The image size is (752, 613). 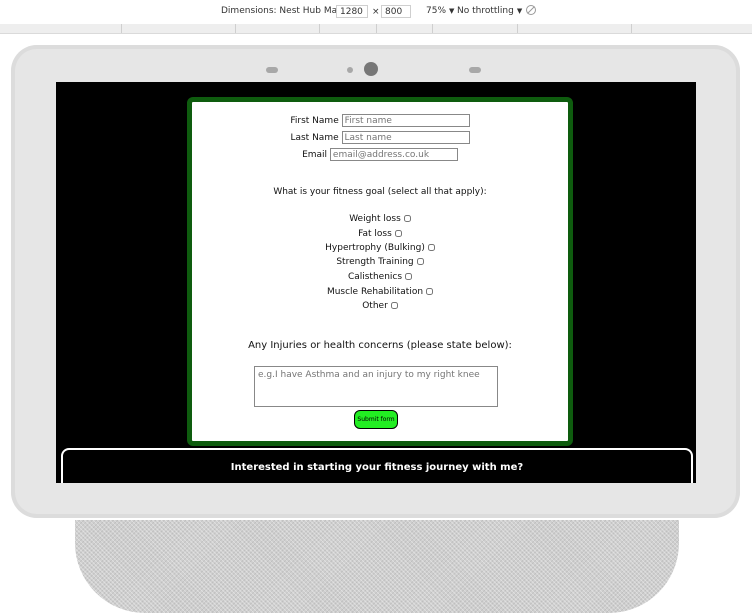 I want to click on last-name-input, so click(x=405, y=137).